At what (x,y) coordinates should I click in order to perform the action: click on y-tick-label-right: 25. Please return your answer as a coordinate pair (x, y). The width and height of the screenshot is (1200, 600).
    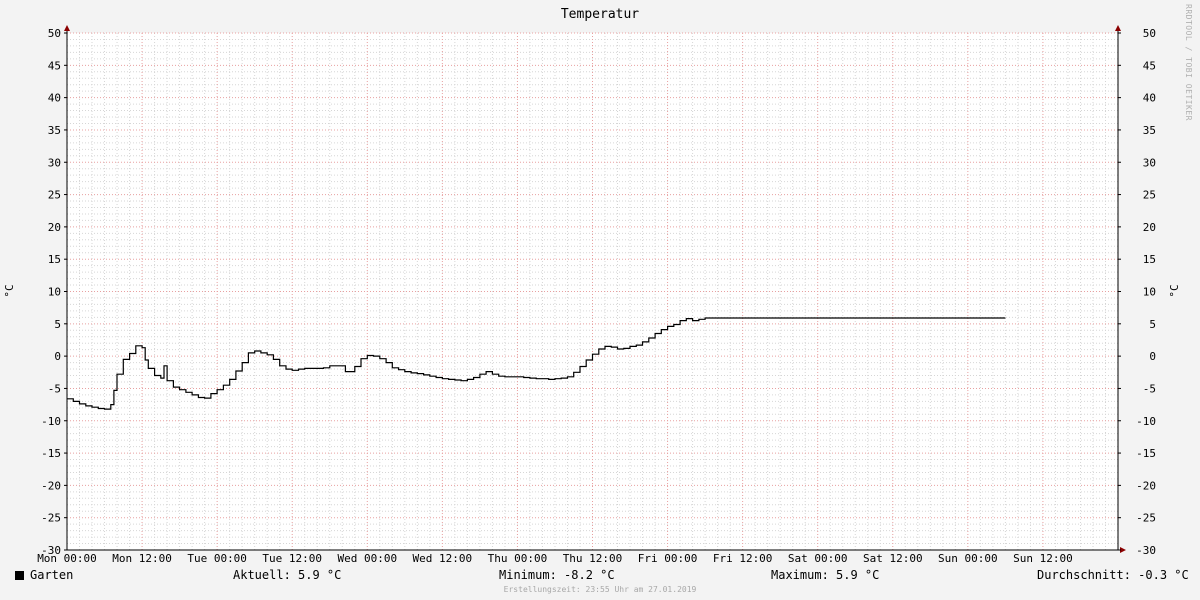
    Looking at the image, I should click on (1149, 195).